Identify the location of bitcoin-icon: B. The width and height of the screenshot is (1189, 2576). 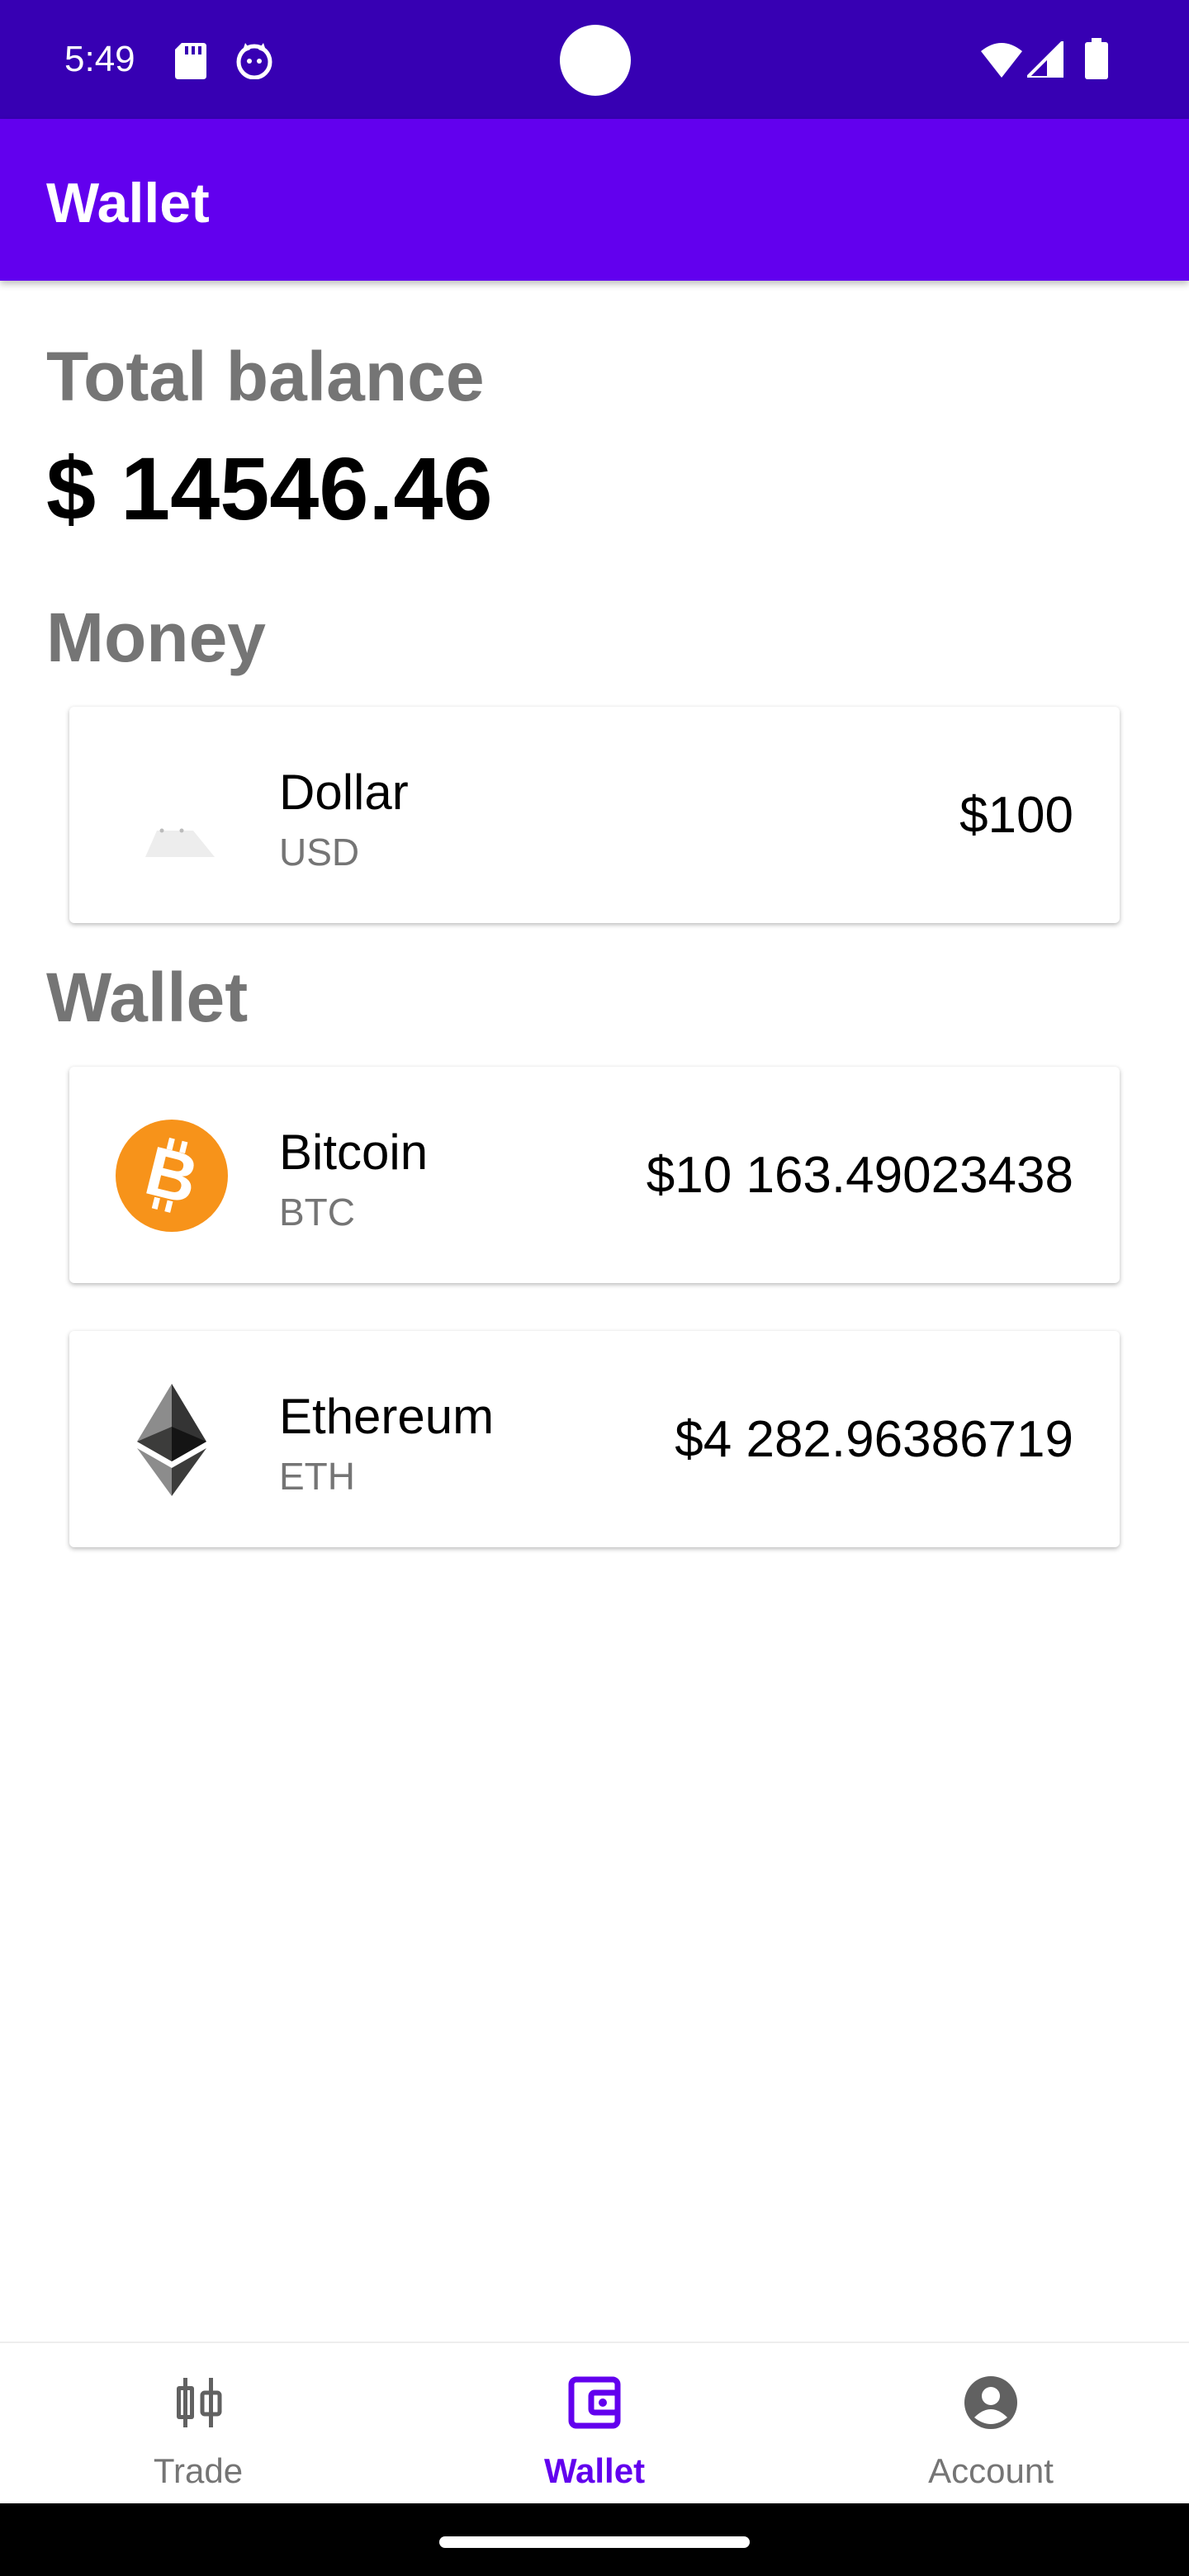
(172, 1176).